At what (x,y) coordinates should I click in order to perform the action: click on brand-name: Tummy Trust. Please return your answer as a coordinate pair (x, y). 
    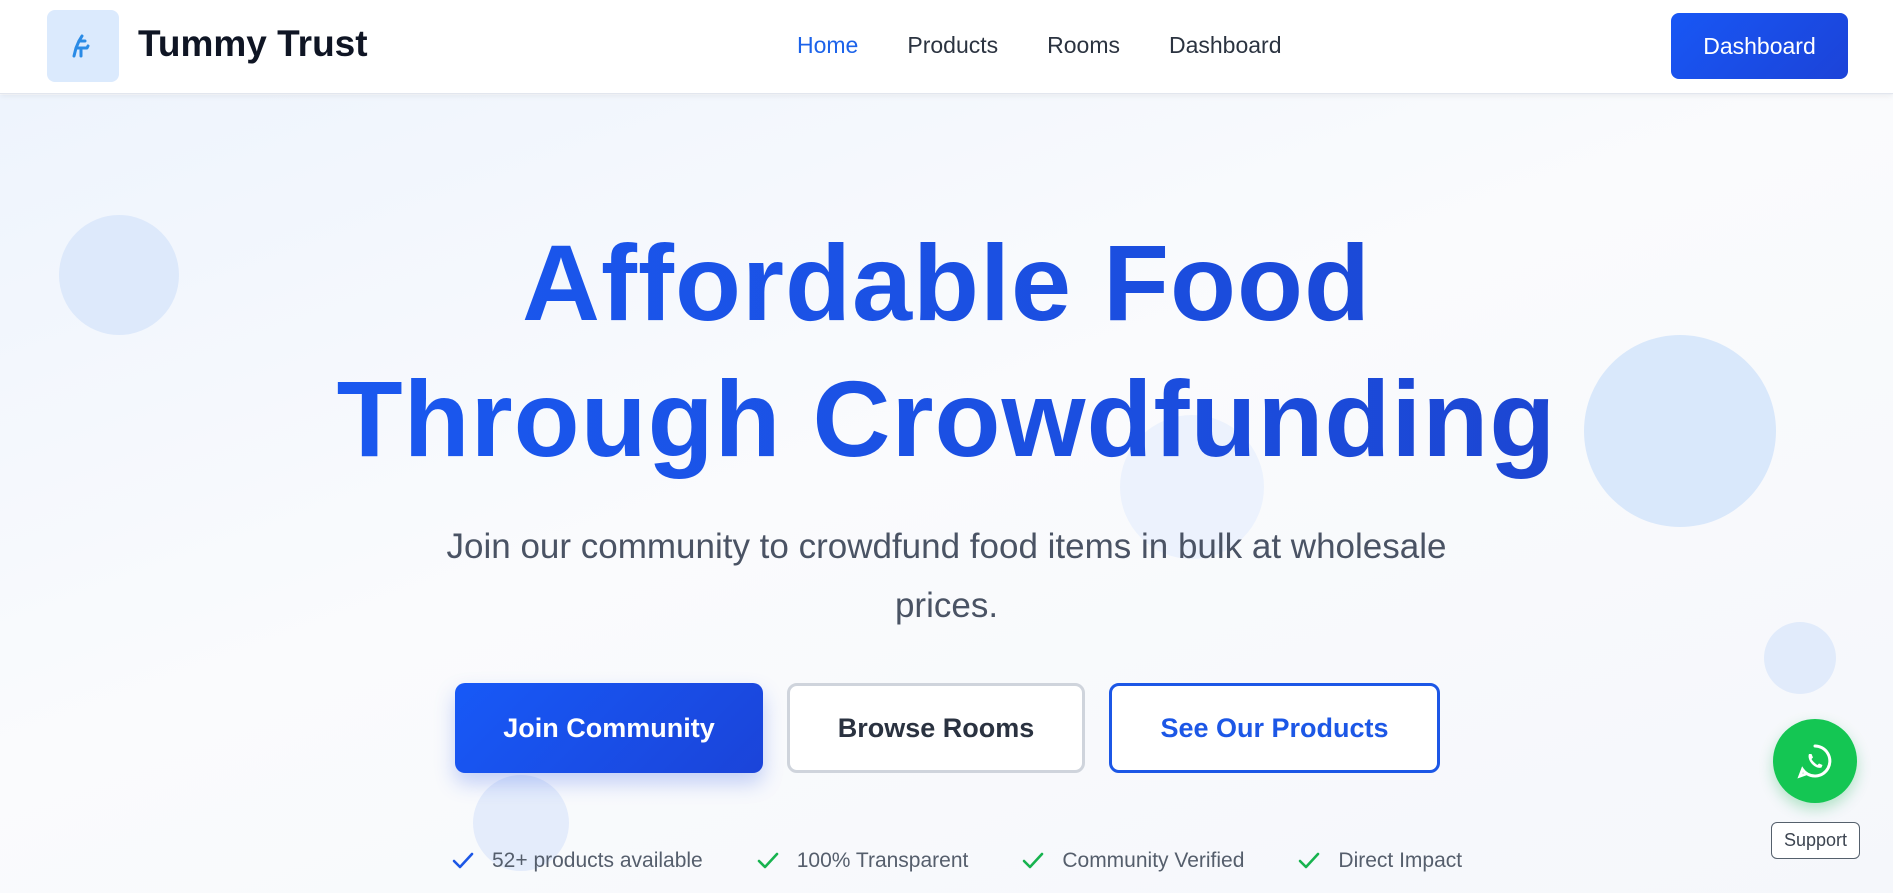
    Looking at the image, I should click on (253, 44).